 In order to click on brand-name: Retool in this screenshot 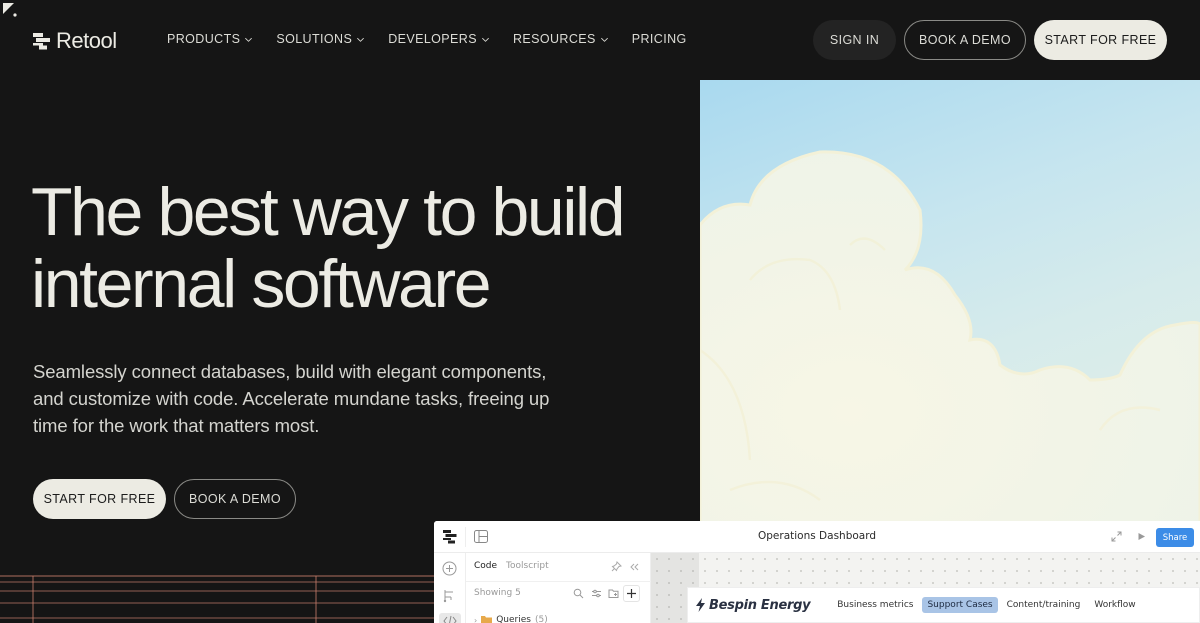, I will do `click(86, 40)`.